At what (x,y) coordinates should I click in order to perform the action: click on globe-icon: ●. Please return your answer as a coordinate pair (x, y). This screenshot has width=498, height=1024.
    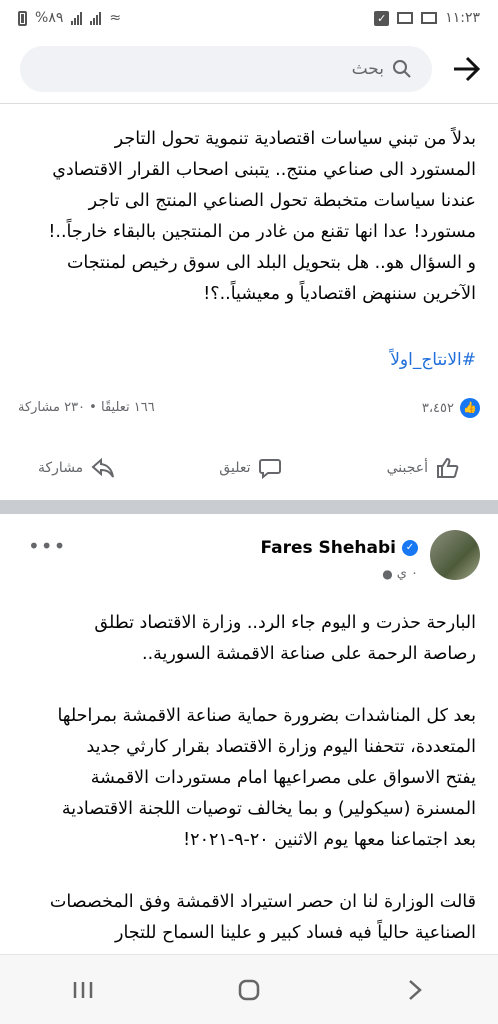
    Looking at the image, I should click on (387, 573).